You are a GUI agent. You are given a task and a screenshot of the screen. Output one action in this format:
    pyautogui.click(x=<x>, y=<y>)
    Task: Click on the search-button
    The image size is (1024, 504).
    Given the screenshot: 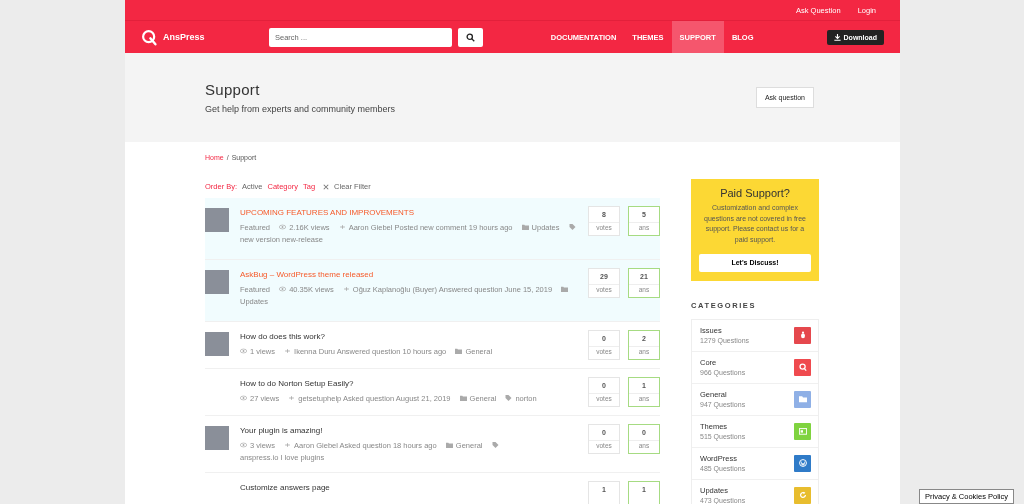 What is the action you would take?
    pyautogui.click(x=470, y=37)
    